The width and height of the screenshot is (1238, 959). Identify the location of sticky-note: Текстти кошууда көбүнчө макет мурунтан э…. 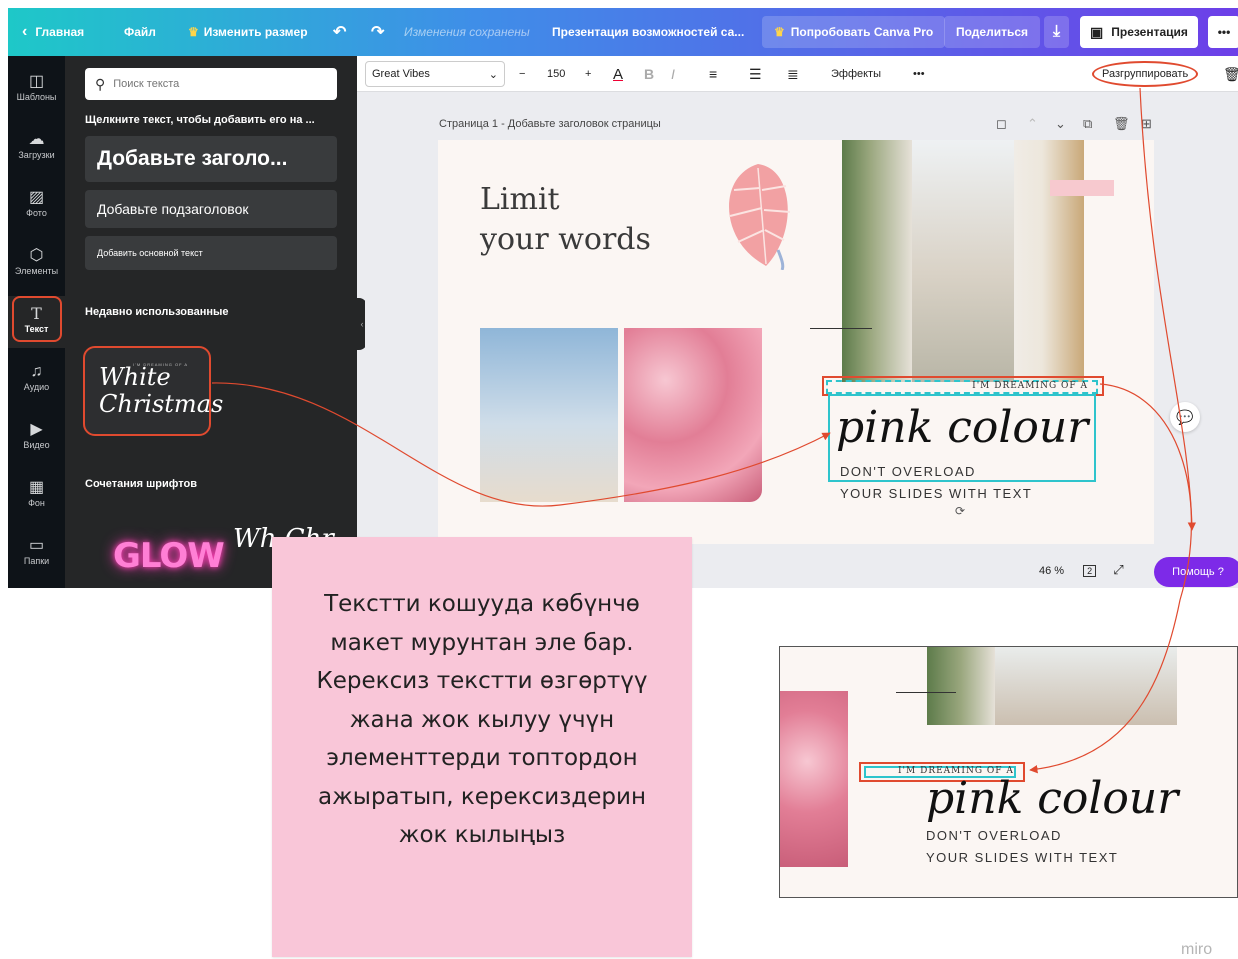
(482, 747).